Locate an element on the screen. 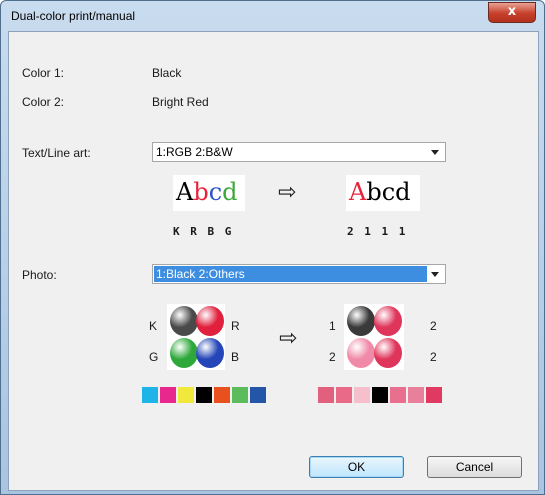 This screenshot has height=495, width=545. window-title: Dual-color print/manual is located at coordinates (73, 16).